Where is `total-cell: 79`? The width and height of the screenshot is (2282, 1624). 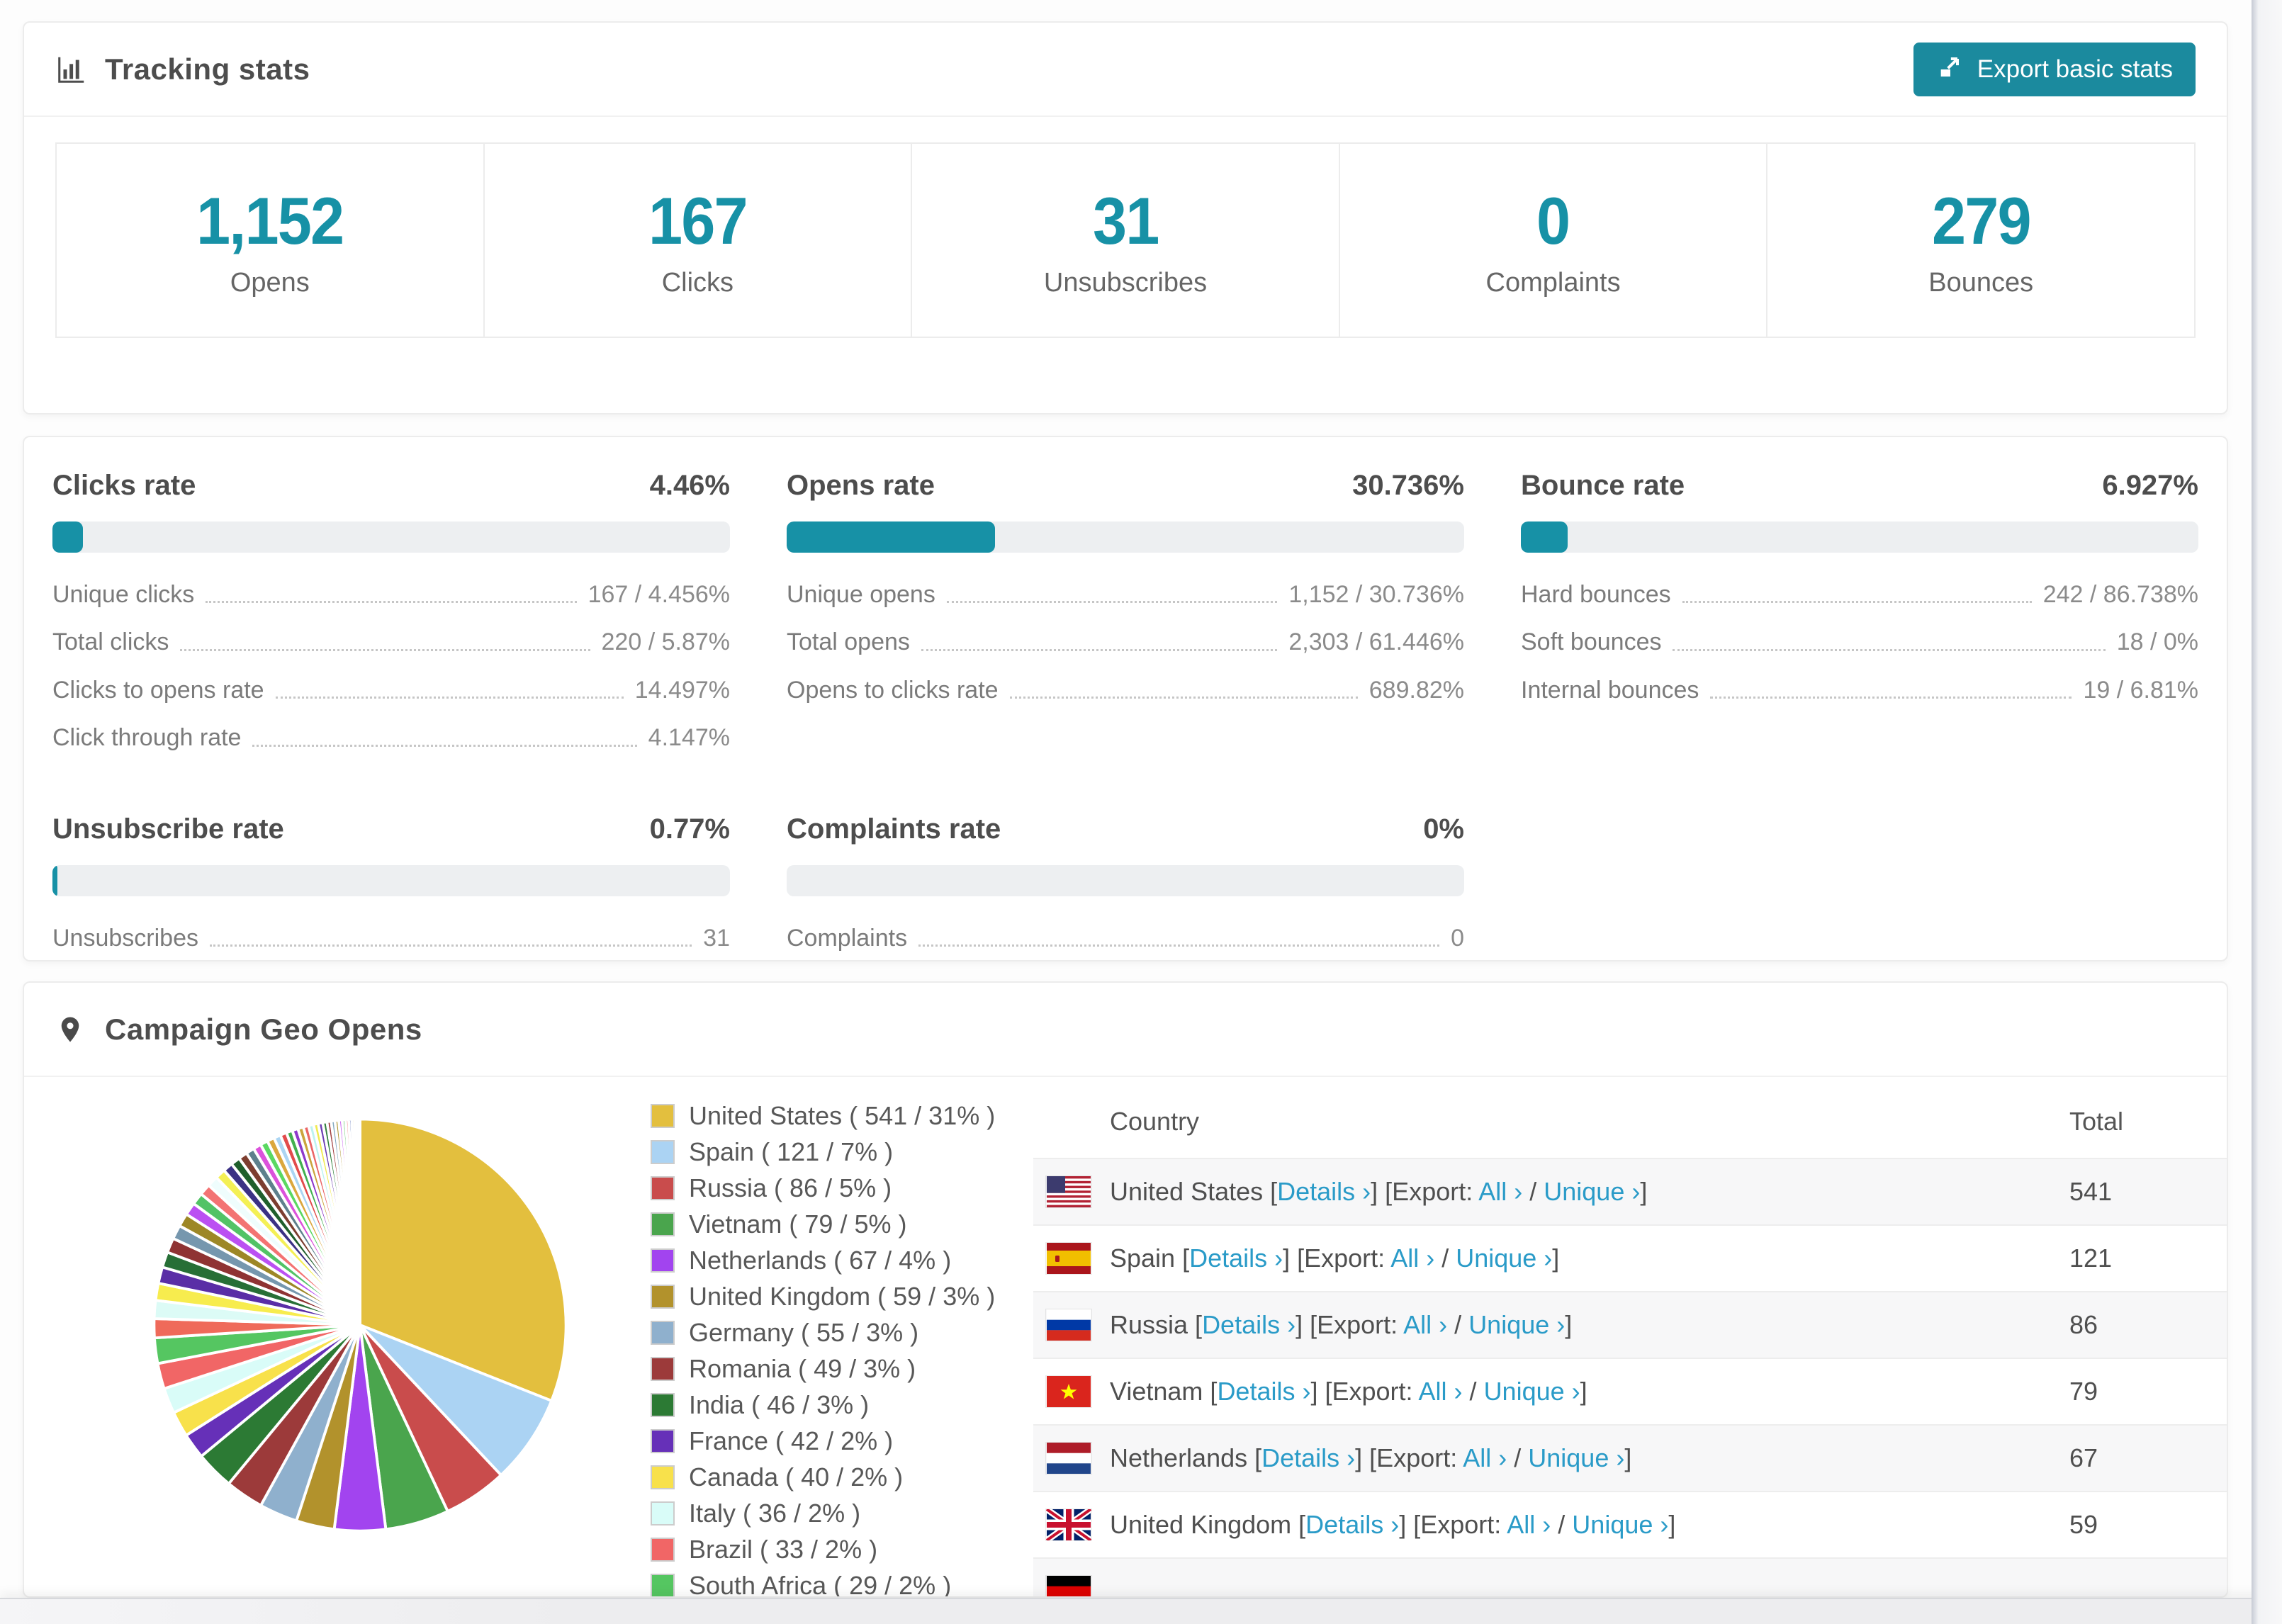
total-cell: 79 is located at coordinates (2148, 1392).